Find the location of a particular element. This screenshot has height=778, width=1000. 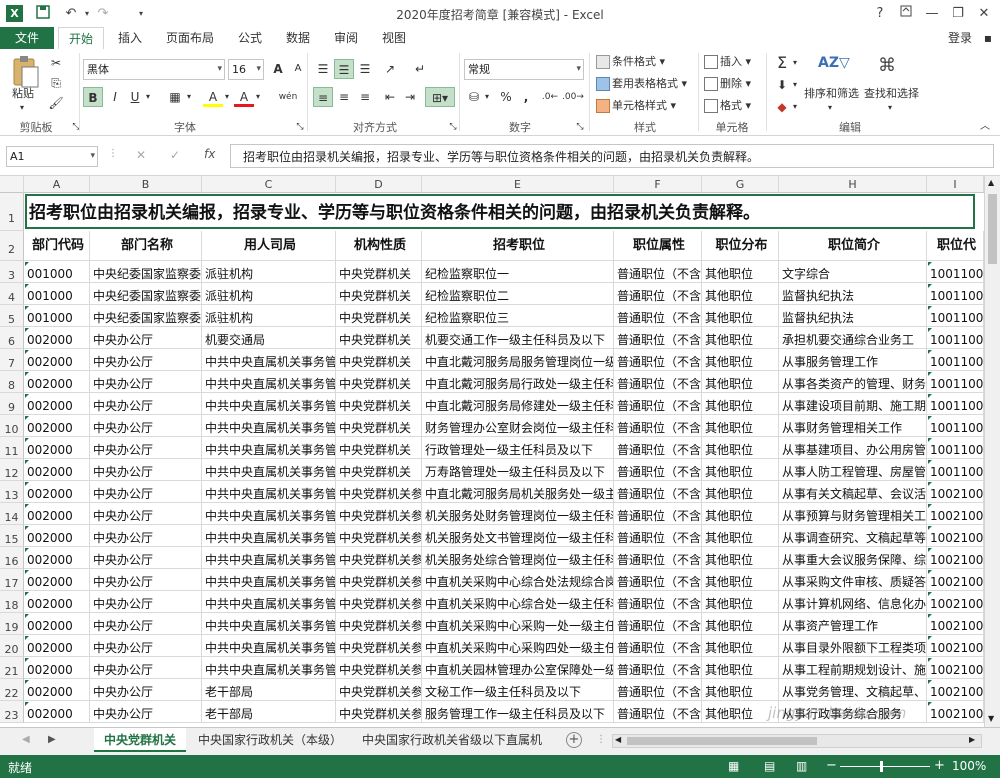

increase-decimal-icon: .0← is located at coordinates (550, 97).